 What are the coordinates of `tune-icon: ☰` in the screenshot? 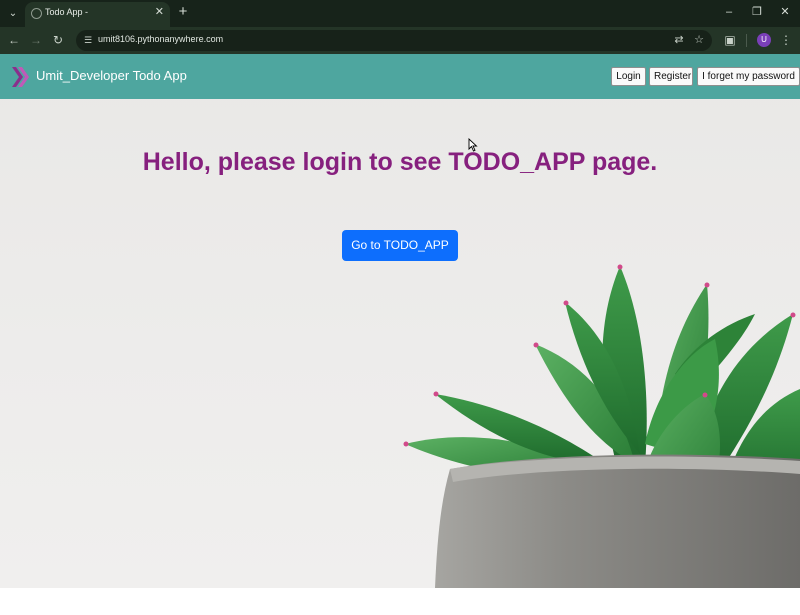 It's located at (88, 40).